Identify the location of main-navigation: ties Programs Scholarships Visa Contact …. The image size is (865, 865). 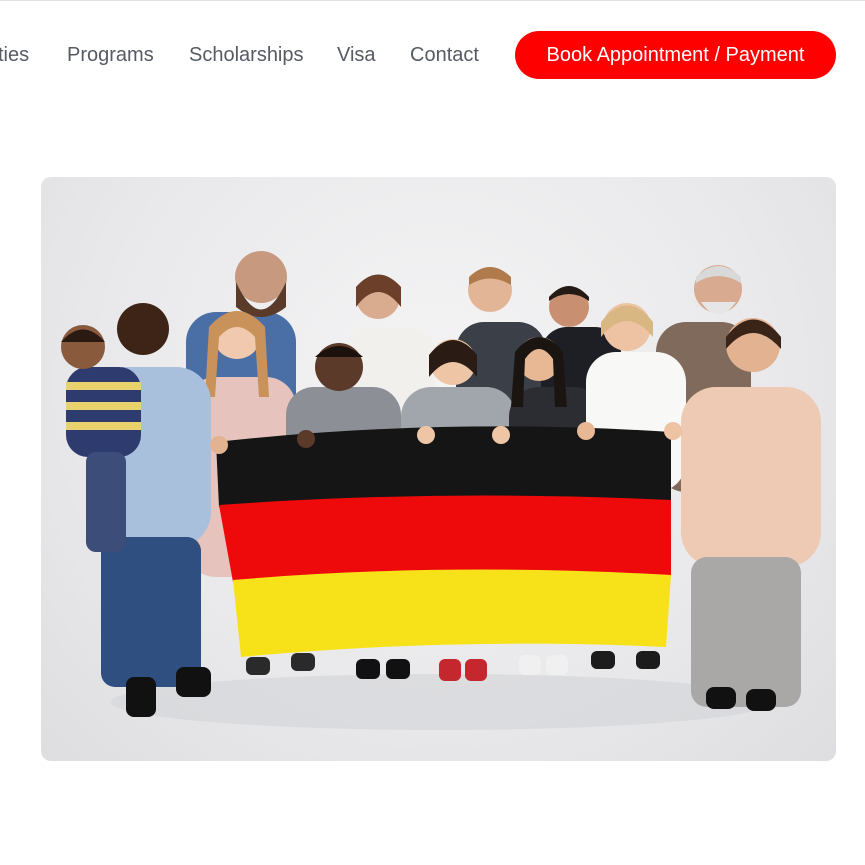
(432, 55).